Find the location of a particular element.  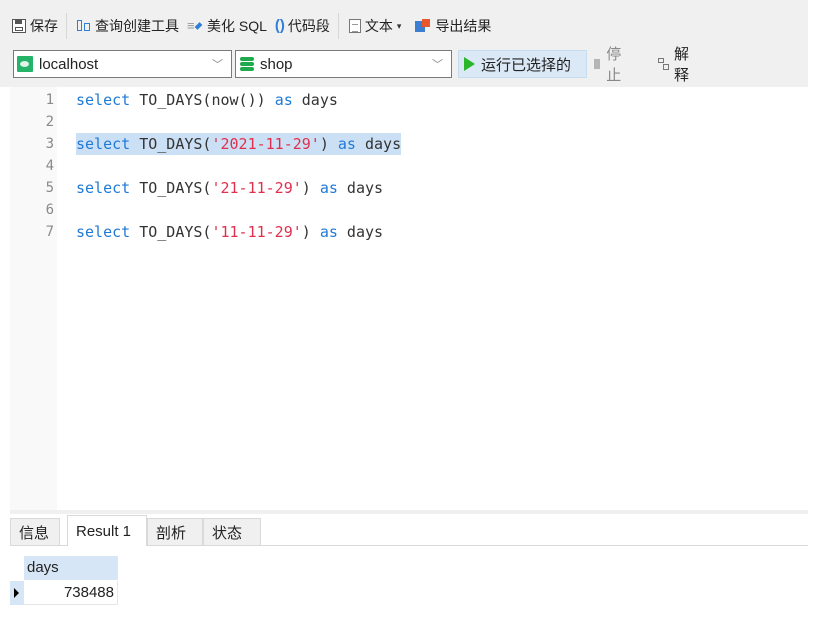

tab-label: 状态 is located at coordinates (227, 533).